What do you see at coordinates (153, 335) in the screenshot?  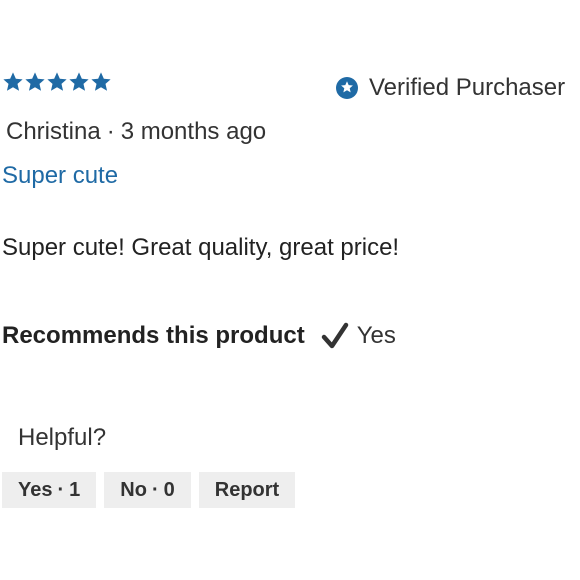 I see `recommends-label: Recommends this product` at bounding box center [153, 335].